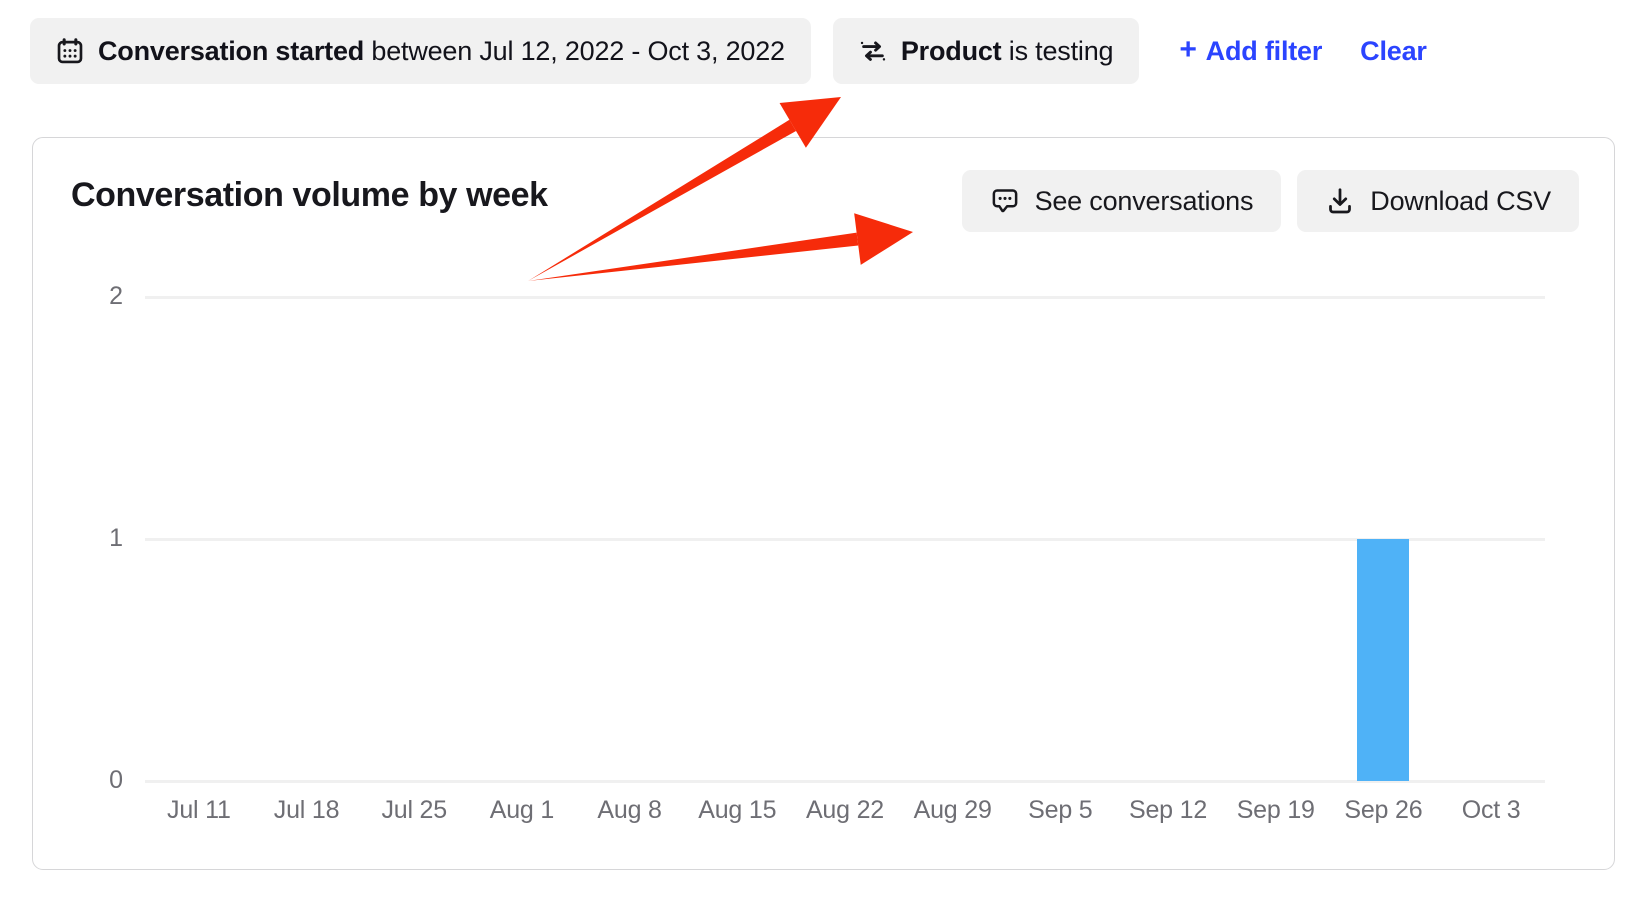 The image size is (1644, 898). Describe the element at coordinates (951, 50) in the screenshot. I see `filter-field-label: Product` at that location.